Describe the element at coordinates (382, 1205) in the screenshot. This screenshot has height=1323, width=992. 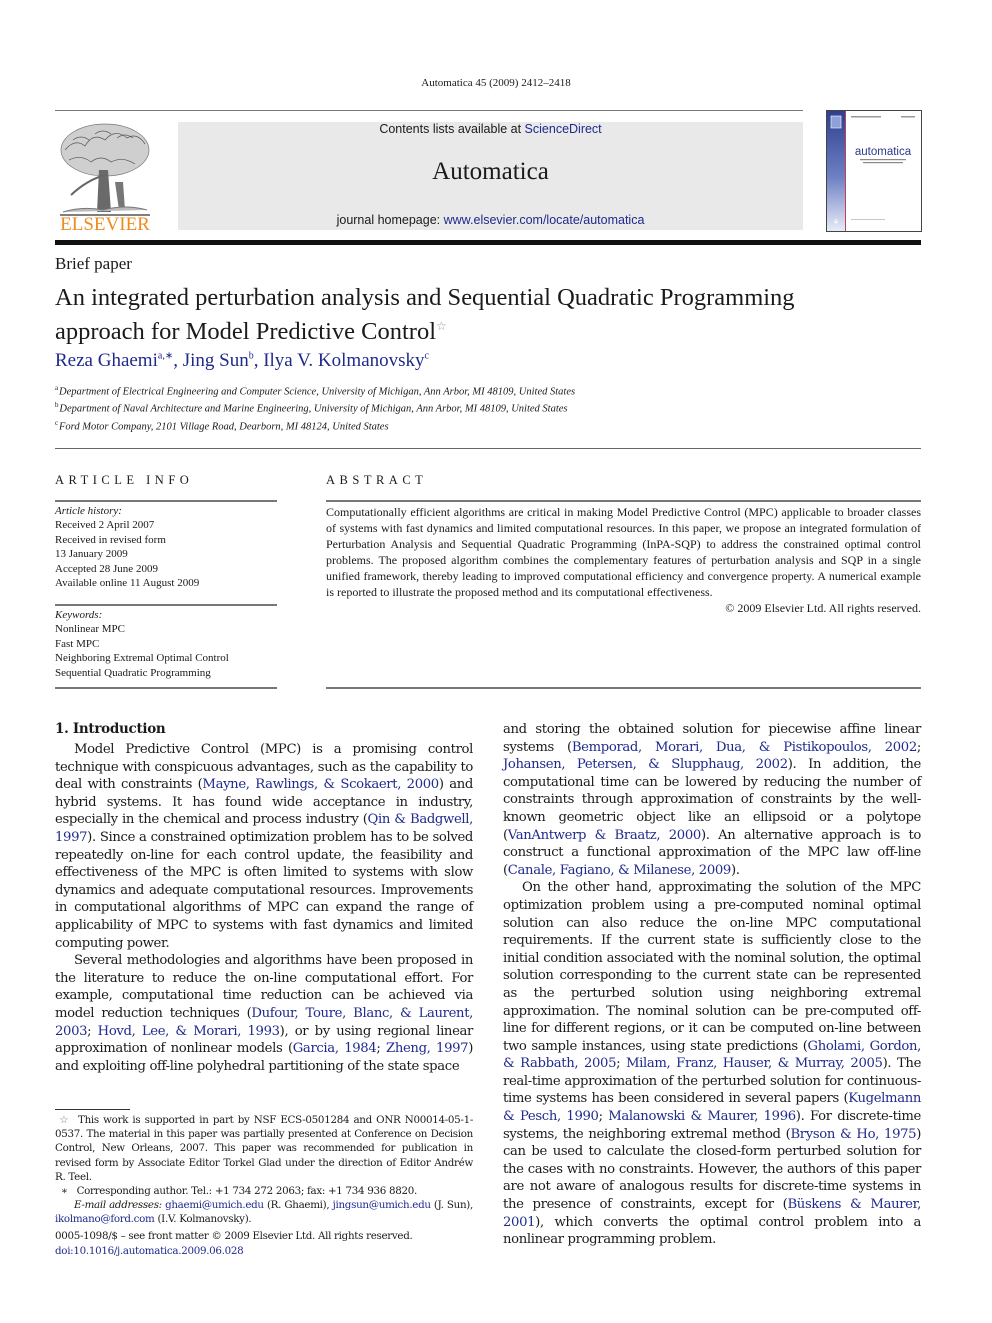
I see `email-link-sun: jingsun@umich.edu` at that location.